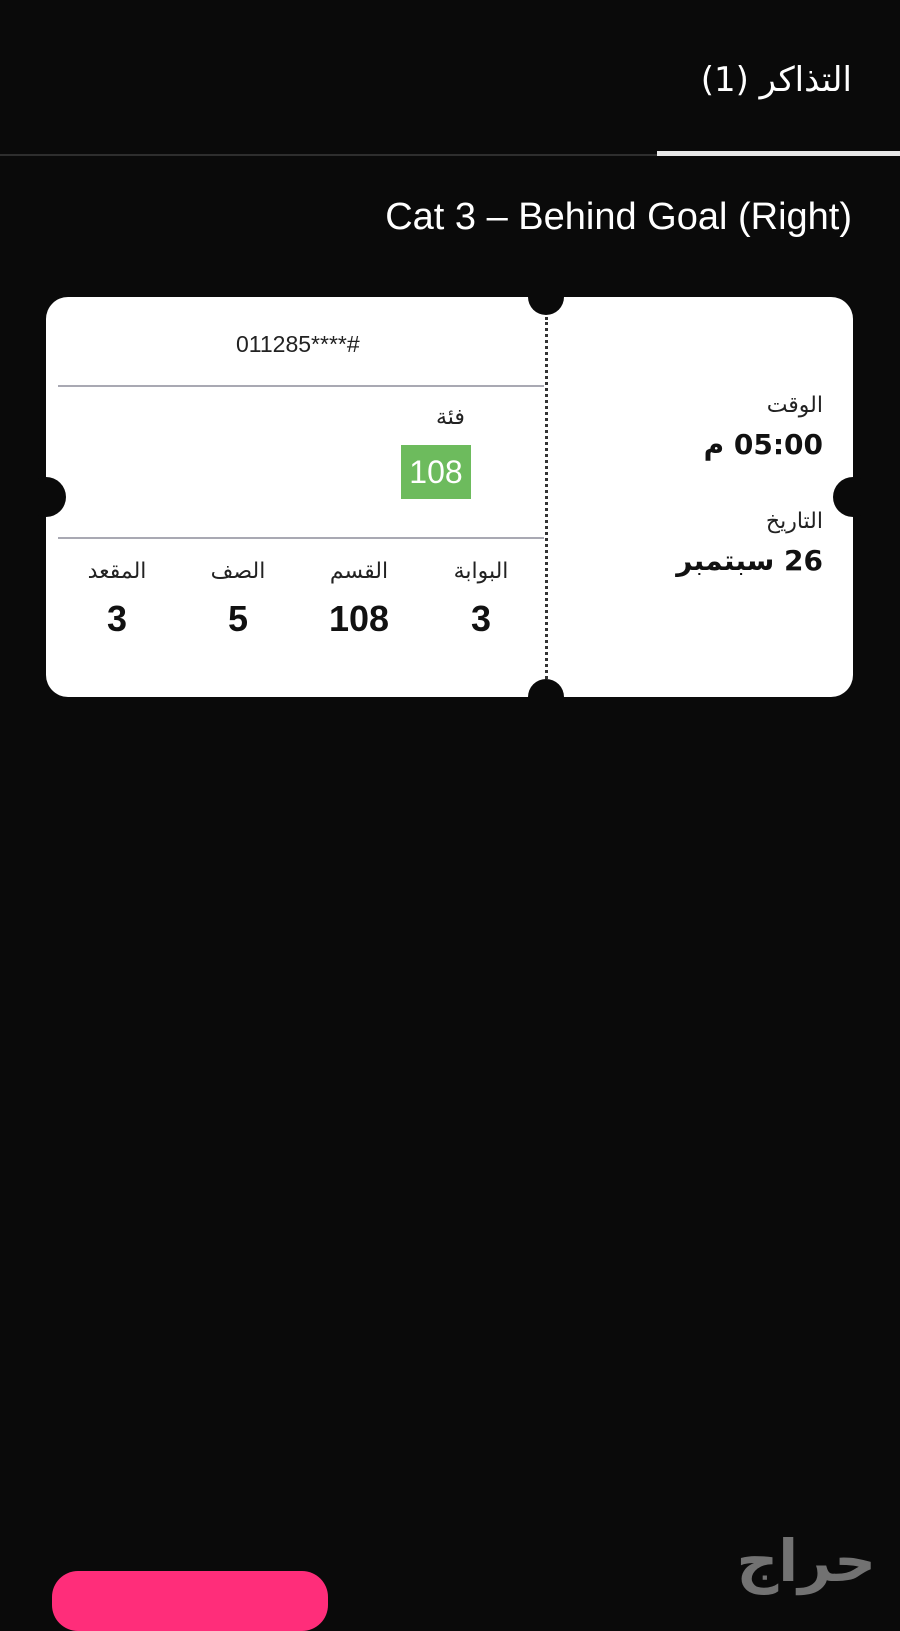 The width and height of the screenshot is (900, 1631). What do you see at coordinates (117, 571) in the screenshot?
I see `seat-label: المقعد` at bounding box center [117, 571].